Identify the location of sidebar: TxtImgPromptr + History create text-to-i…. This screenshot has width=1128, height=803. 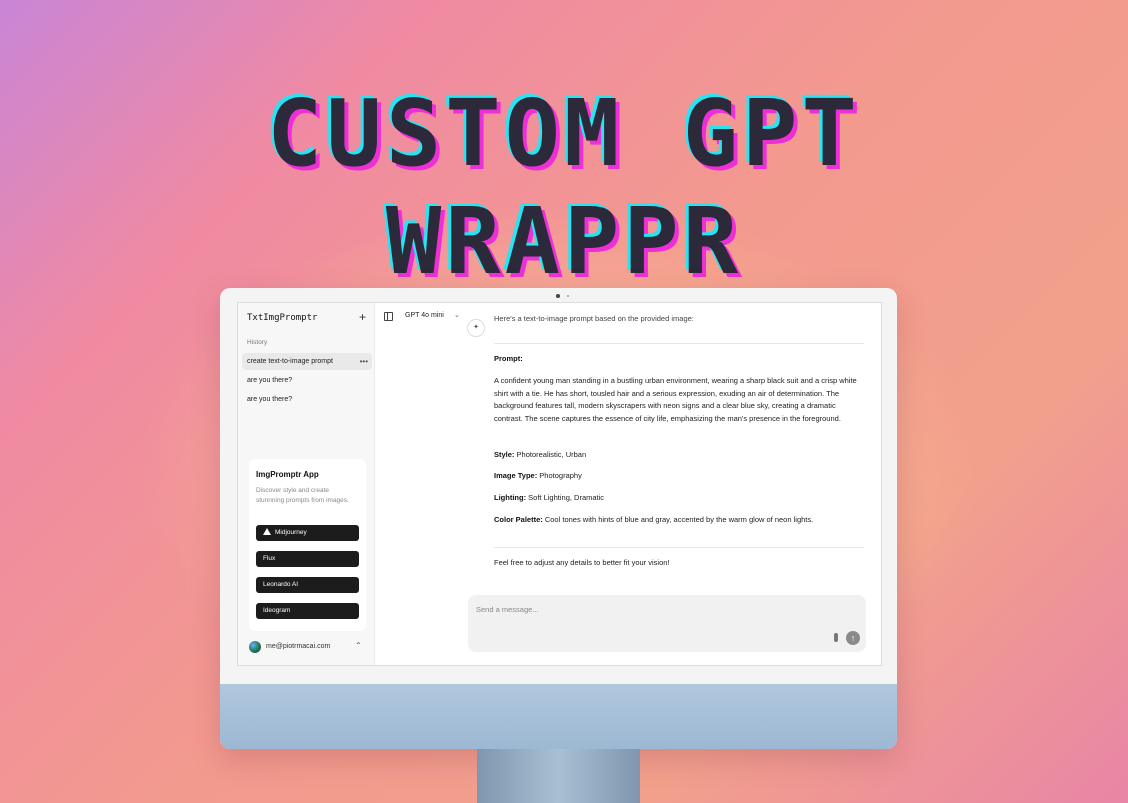
(306, 484).